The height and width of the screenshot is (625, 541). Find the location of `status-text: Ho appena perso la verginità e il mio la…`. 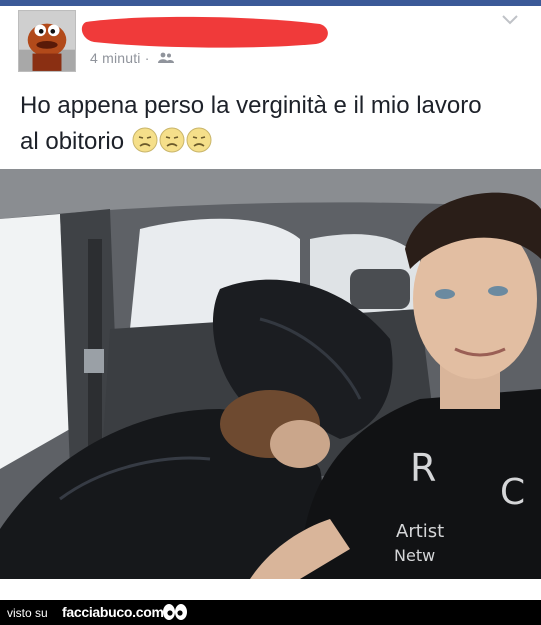

status-text: Ho appena perso la verginità e il mio la… is located at coordinates (251, 123).